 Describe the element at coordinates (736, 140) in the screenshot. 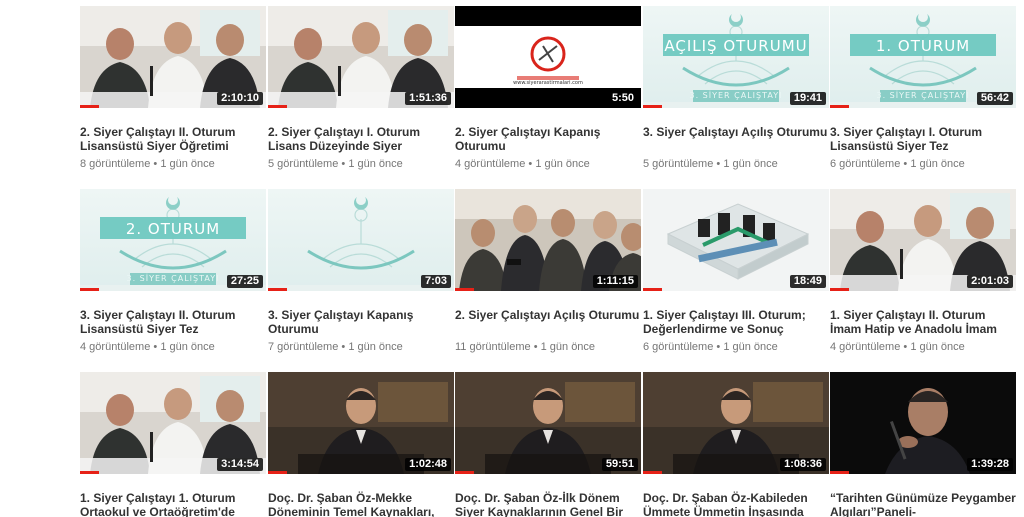

I see `video-title: 3. Siyer Çalıştayı Açılış Oturumu` at that location.